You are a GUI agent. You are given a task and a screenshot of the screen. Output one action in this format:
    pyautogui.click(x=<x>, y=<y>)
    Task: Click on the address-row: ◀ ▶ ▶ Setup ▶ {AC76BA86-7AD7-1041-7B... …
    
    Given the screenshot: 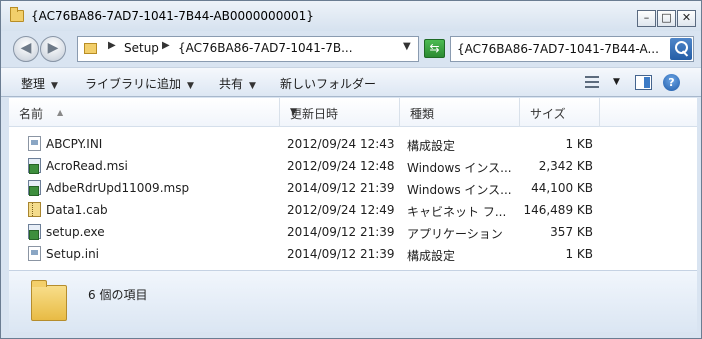 What is the action you would take?
    pyautogui.click(x=351, y=49)
    